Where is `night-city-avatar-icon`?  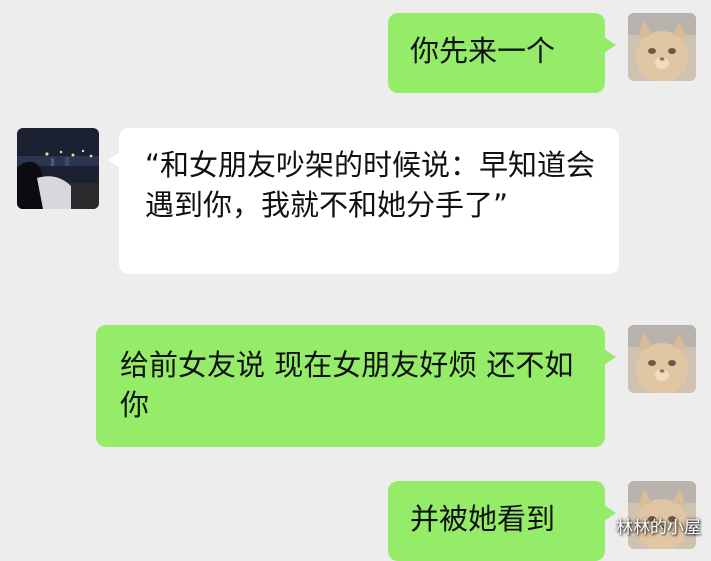
night-city-avatar-icon is located at coordinates (58, 168).